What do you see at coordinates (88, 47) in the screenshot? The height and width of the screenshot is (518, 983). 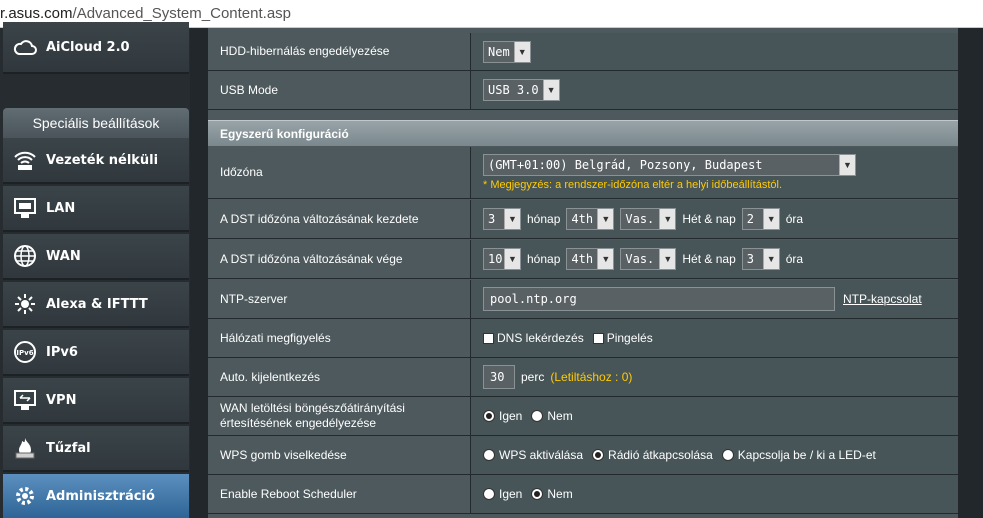 I see `sidebar-item-label: AiCloud 2.0` at bounding box center [88, 47].